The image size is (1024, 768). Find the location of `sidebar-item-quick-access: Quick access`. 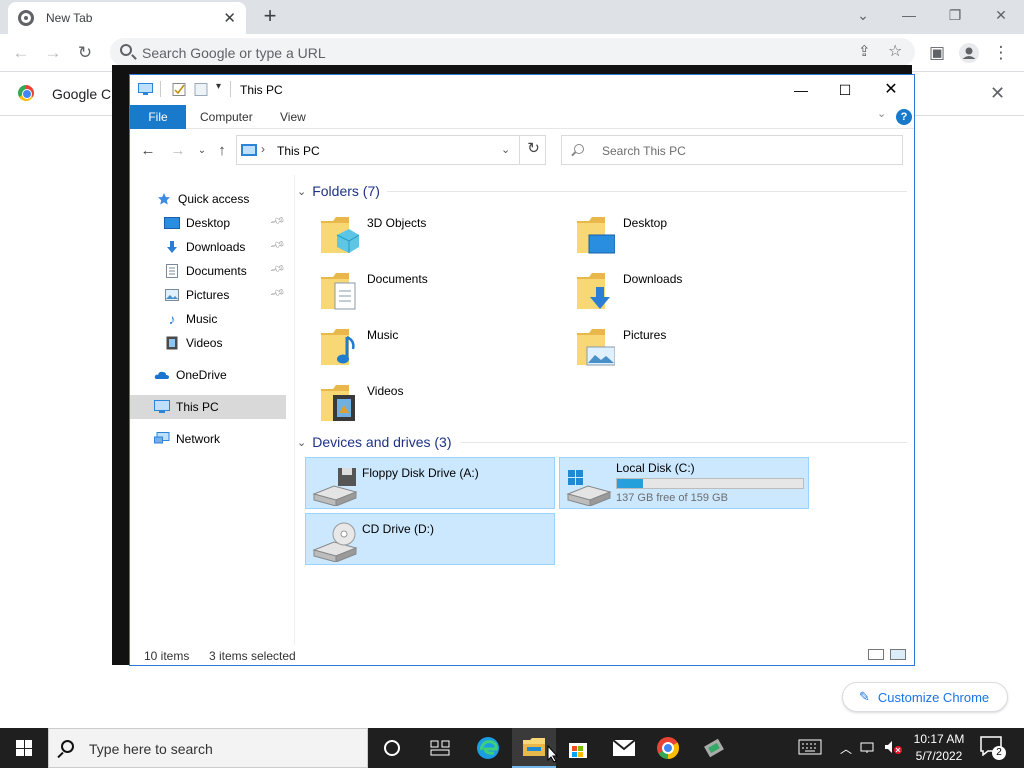

sidebar-item-quick-access: Quick access is located at coordinates (208, 199).